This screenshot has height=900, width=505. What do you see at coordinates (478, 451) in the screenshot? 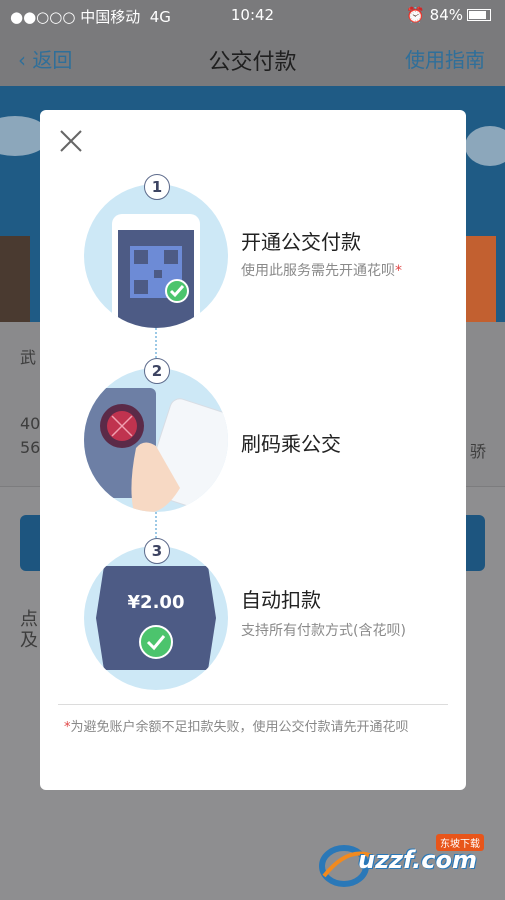
I see `bg-text-route-right: 骄` at bounding box center [478, 451].